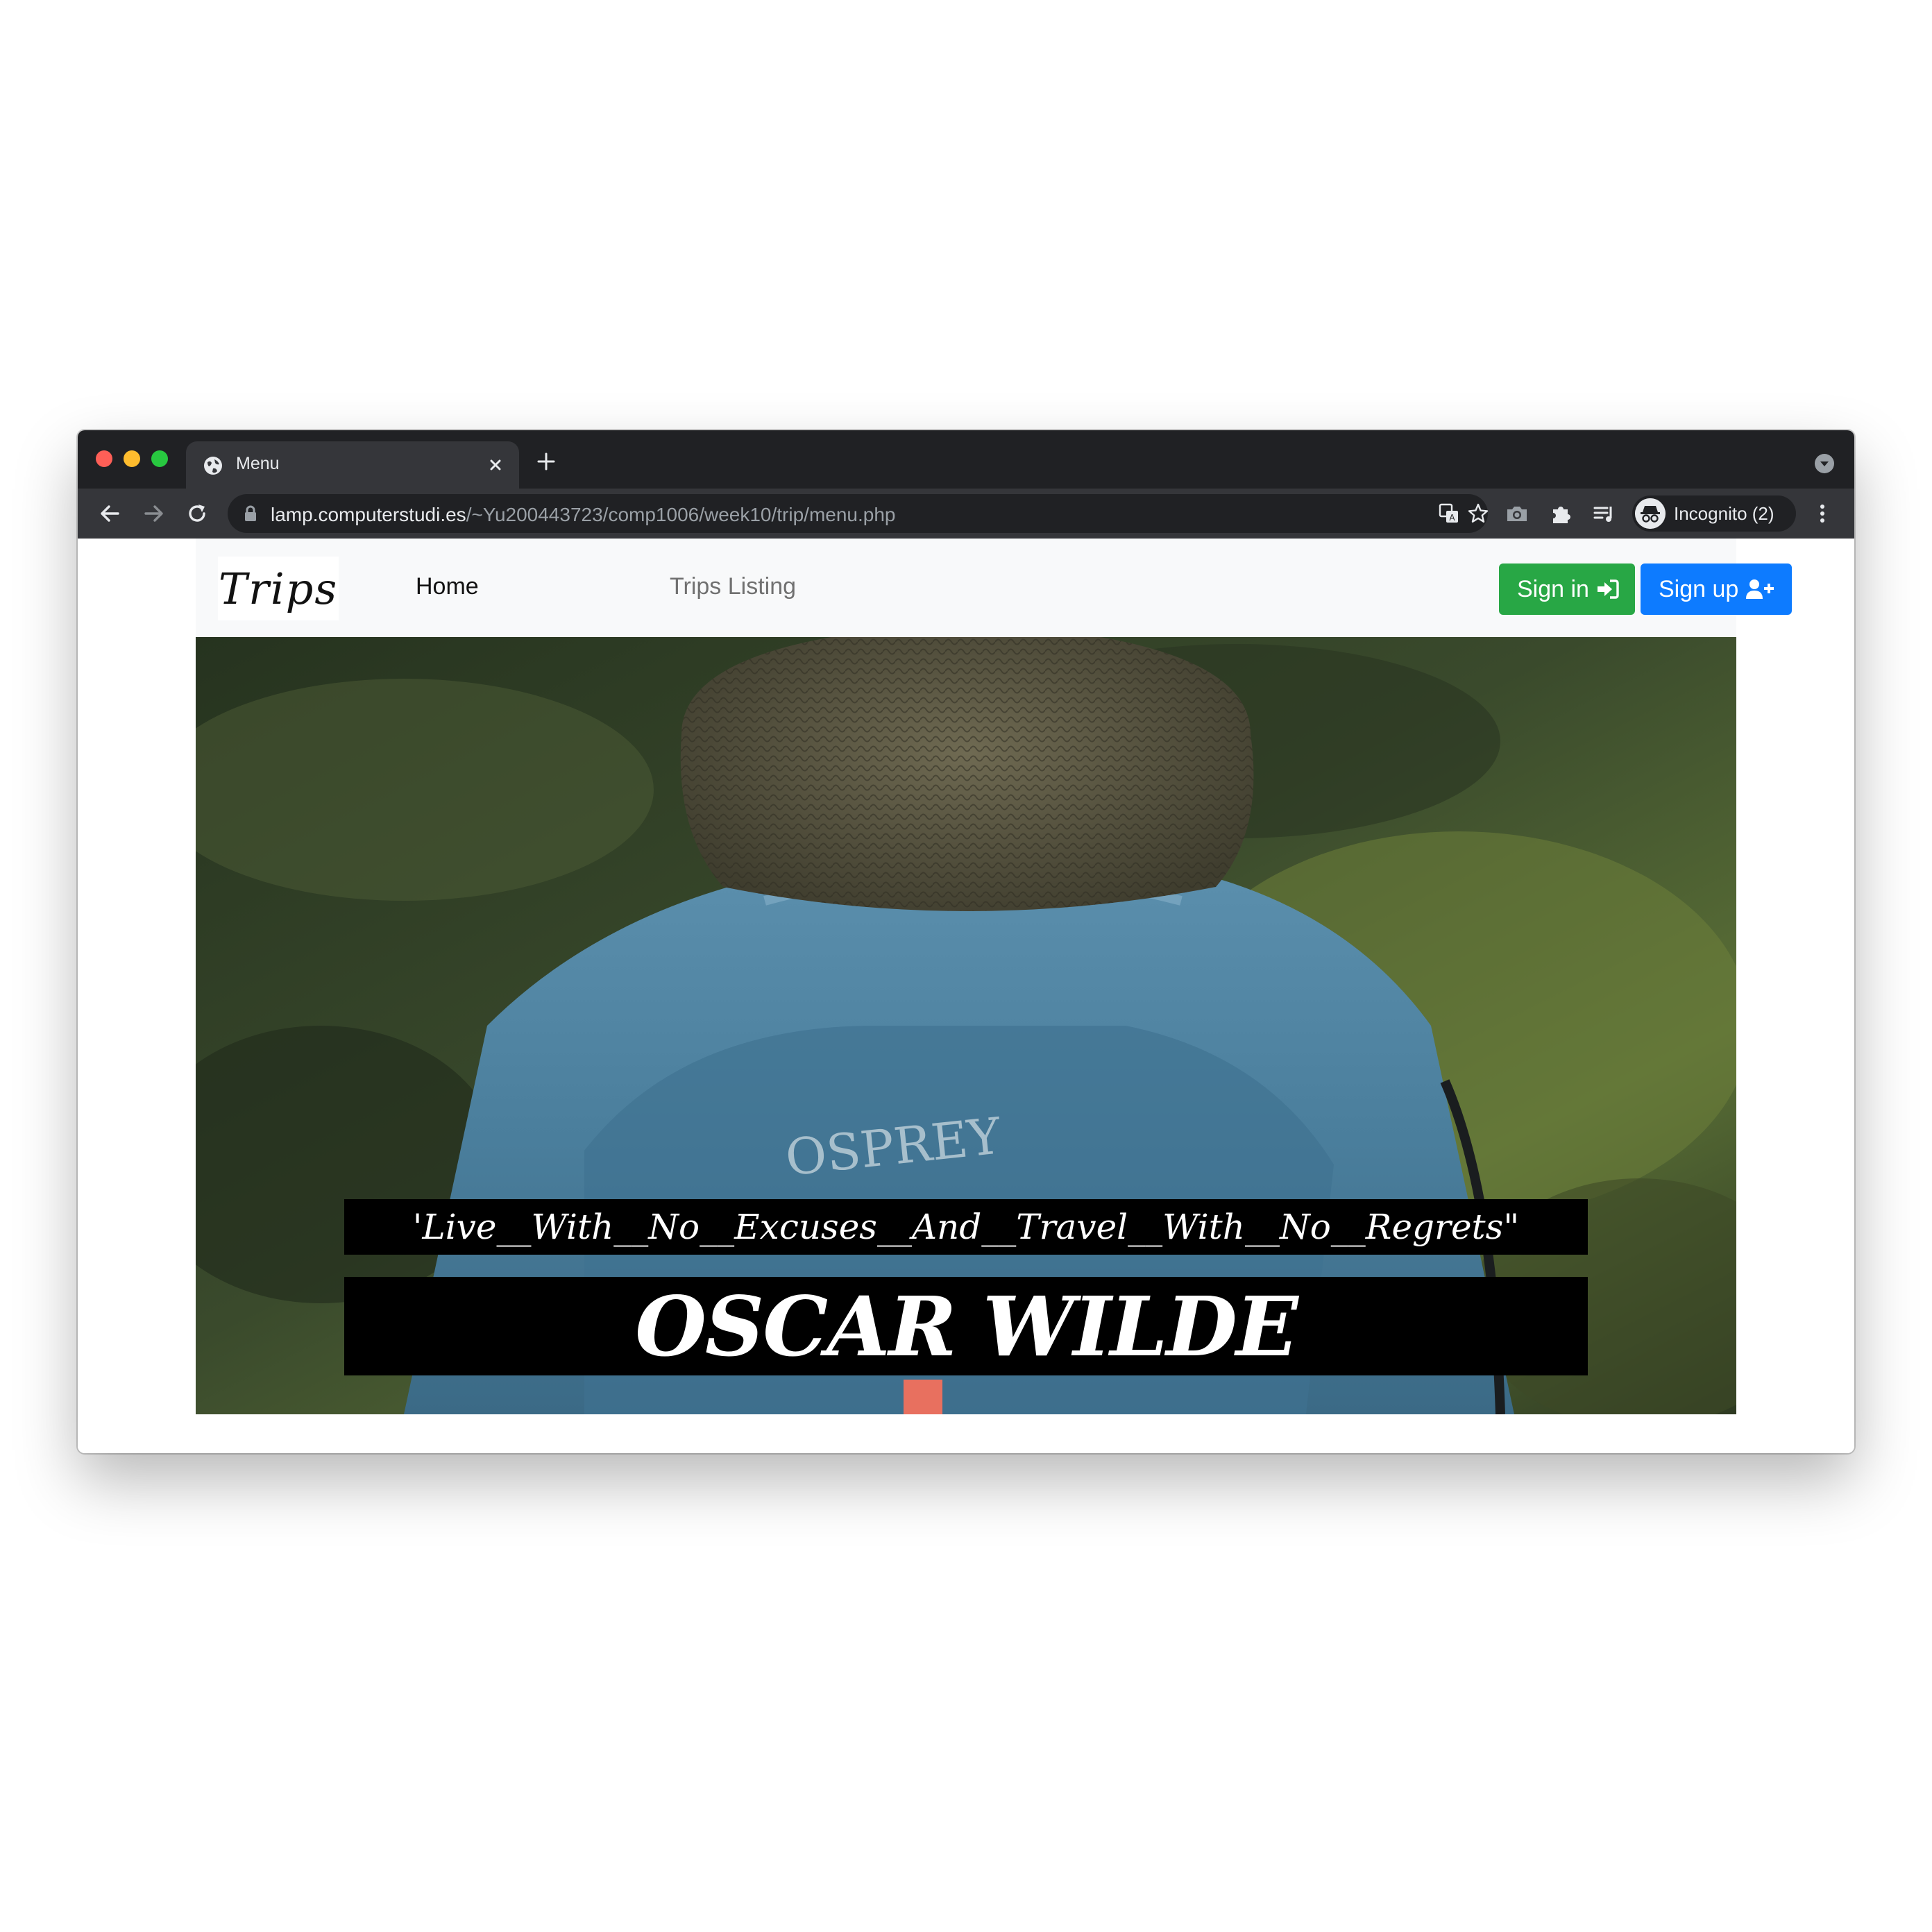 The width and height of the screenshot is (1932, 1932). I want to click on minimize-window-button, so click(132, 459).